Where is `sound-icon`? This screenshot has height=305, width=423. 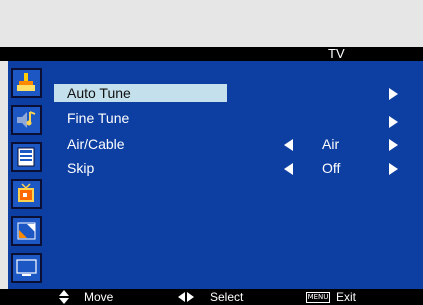
sound-icon is located at coordinates (26, 120).